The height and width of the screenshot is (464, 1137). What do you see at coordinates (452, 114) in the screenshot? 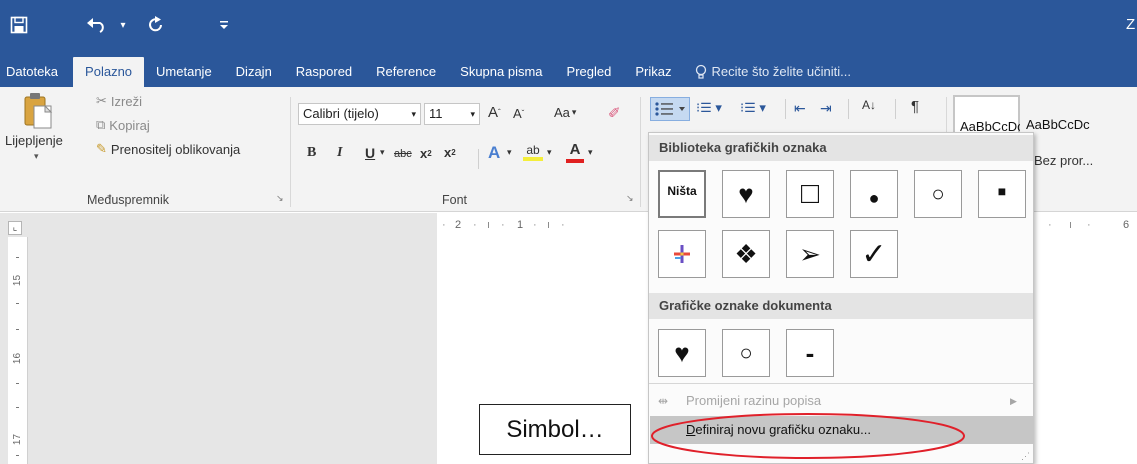
I see `font-size-select: 11 ▾` at bounding box center [452, 114].